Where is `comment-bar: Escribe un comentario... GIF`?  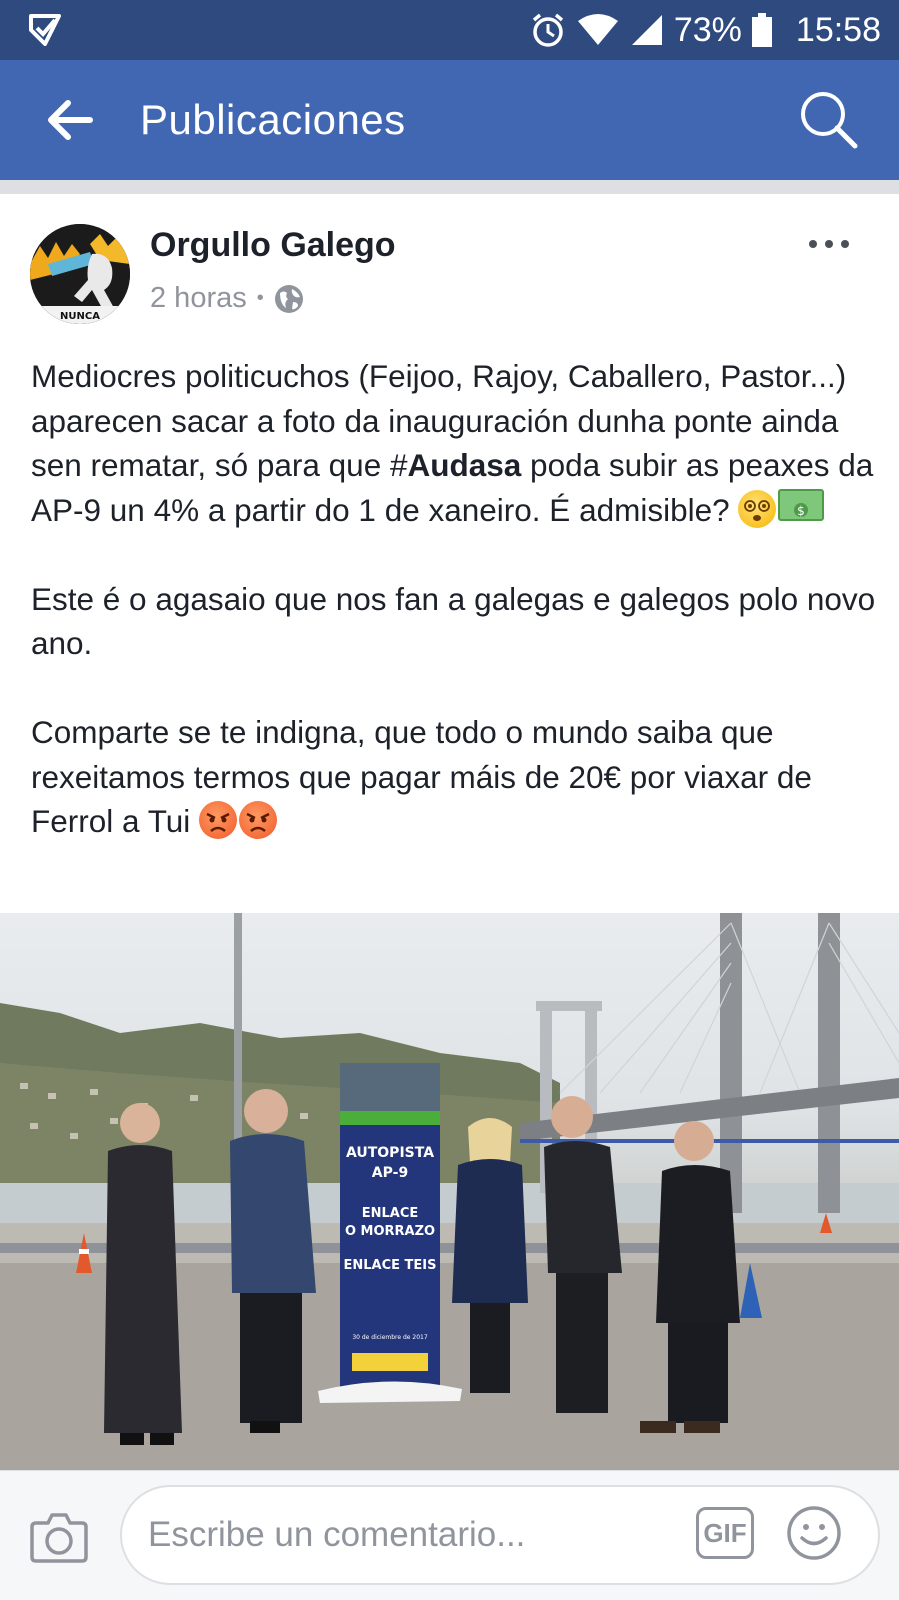
comment-bar: Escribe un comentario... GIF is located at coordinates (449, 1535).